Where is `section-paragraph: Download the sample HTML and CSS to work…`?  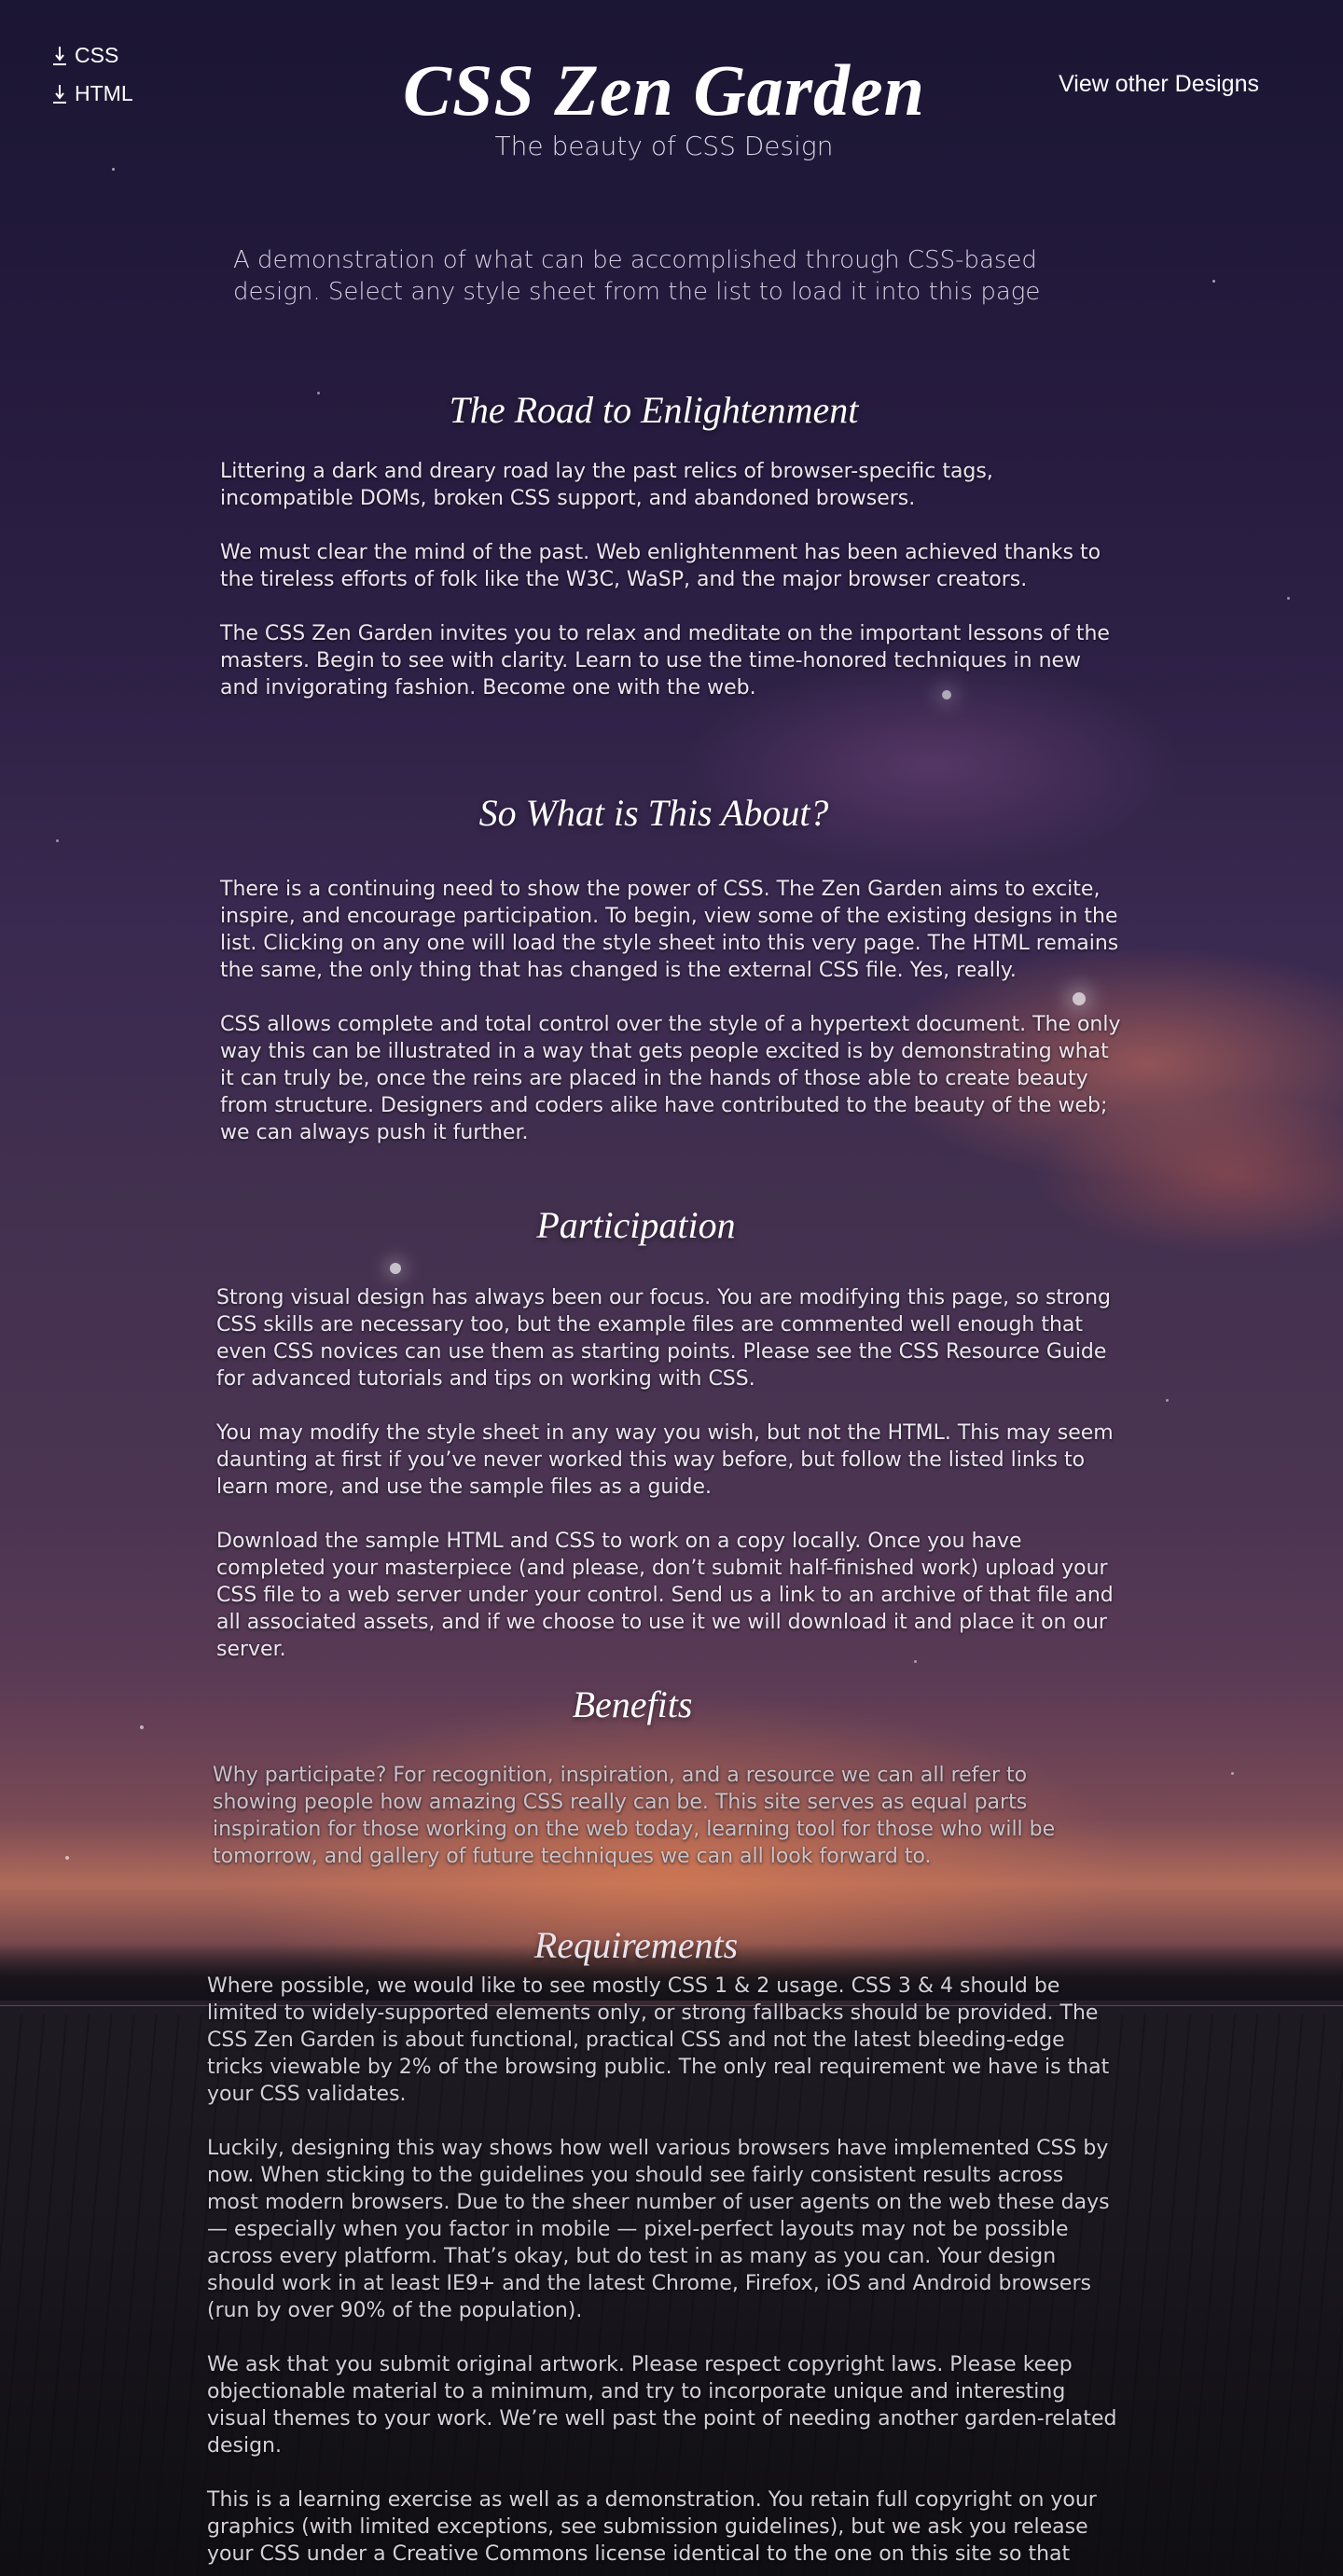
section-paragraph: Download the sample HTML and CSS to work… is located at coordinates (665, 1595).